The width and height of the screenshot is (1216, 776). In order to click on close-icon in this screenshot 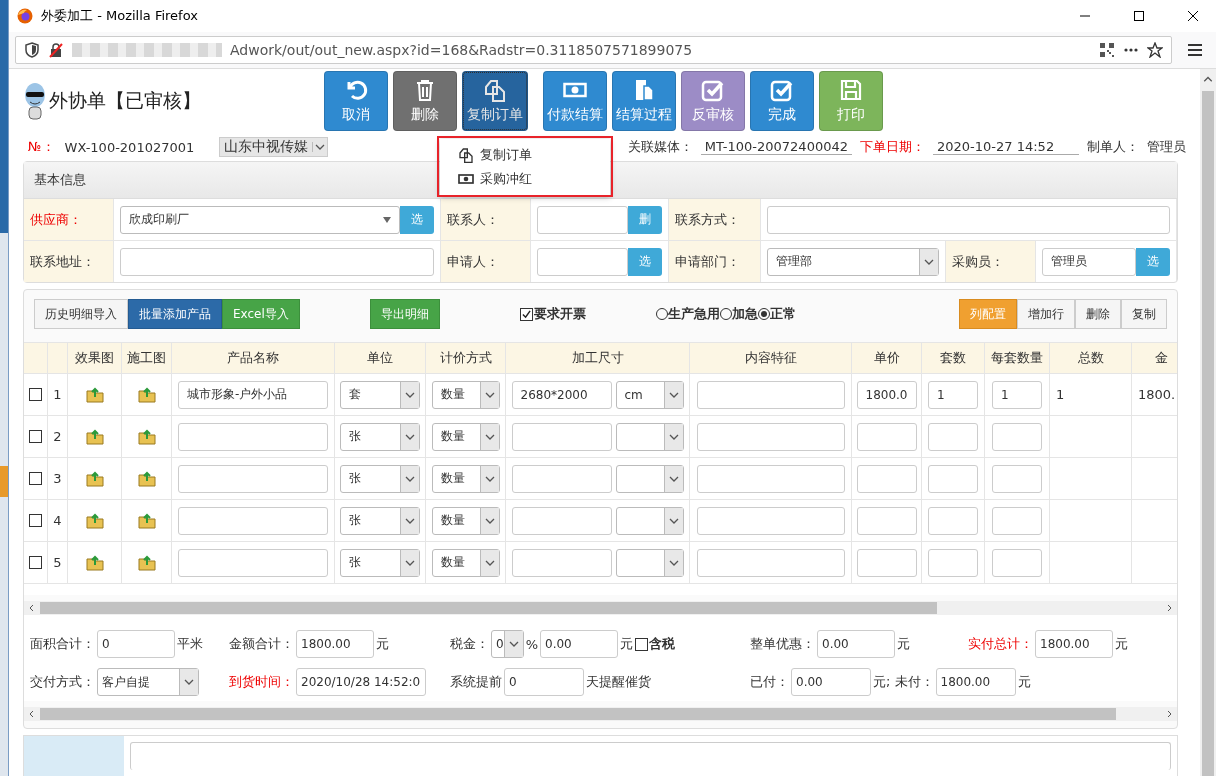, I will do `click(1193, 16)`.